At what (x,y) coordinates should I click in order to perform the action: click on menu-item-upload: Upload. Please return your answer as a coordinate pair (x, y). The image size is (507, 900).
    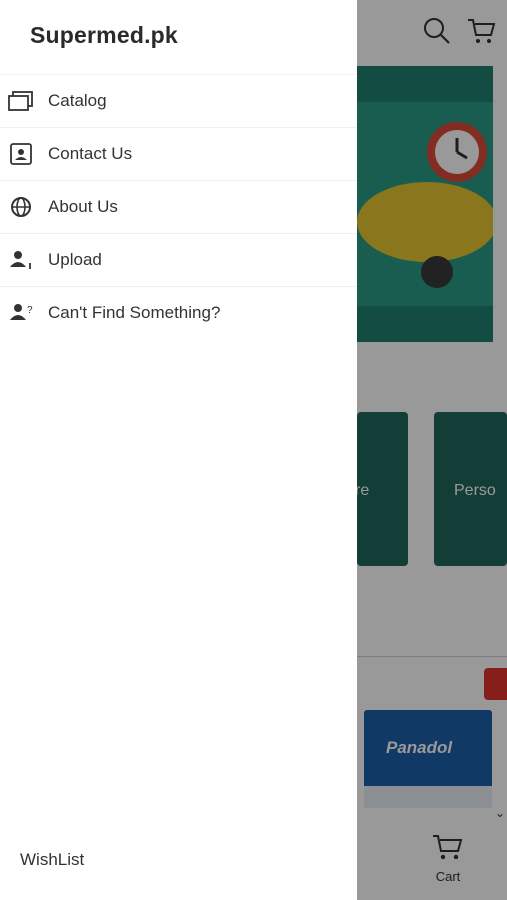
    Looking at the image, I should click on (178, 259).